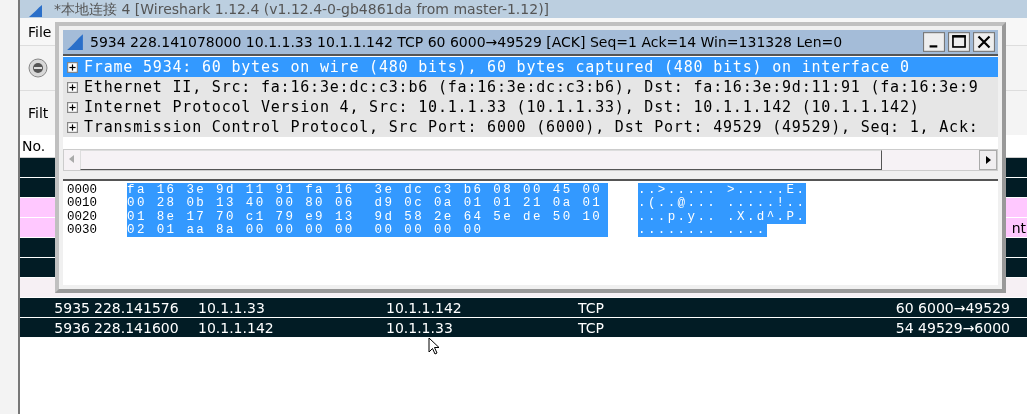  What do you see at coordinates (466, 42) in the screenshot?
I see `window-title: 5934 228.141078000 10.1.1.33 10.1.1.142 TCP 60 6000→49529 [ACK] Seq=1 Ack=14 Win=131328 Len=0` at bounding box center [466, 42].